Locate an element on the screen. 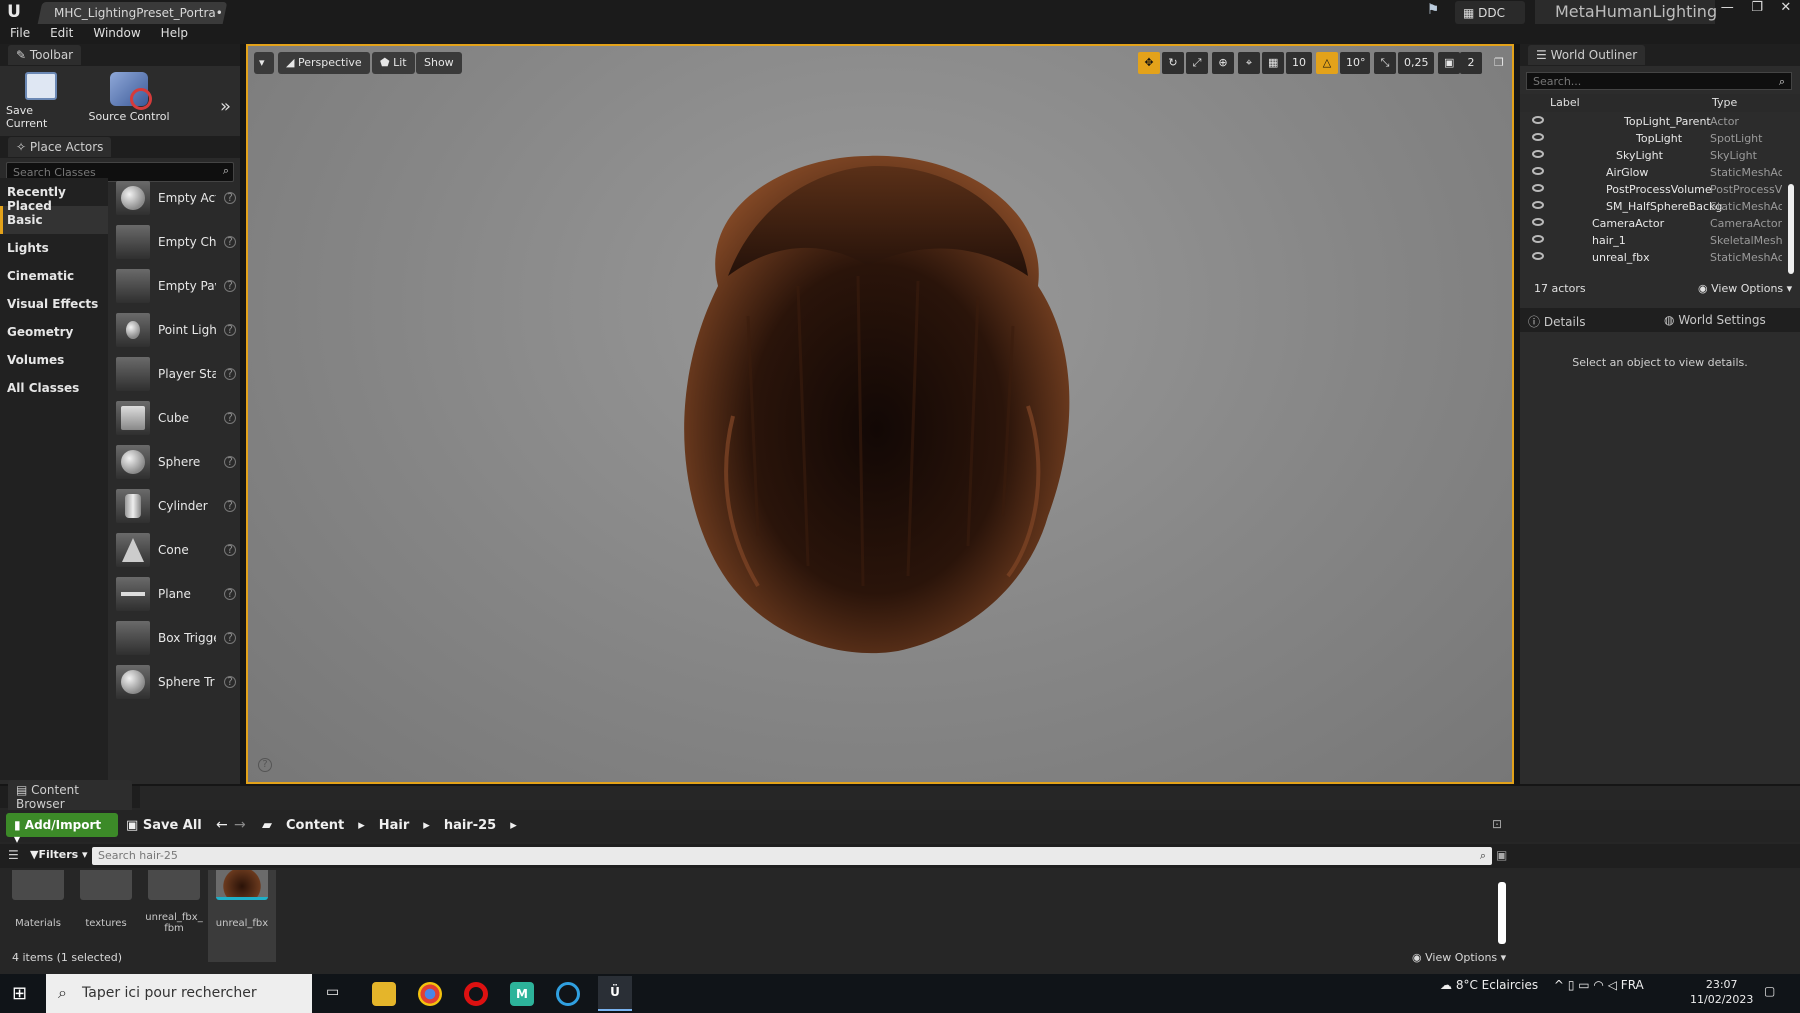  rotation-snap-value: 10° is located at coordinates (1355, 63).